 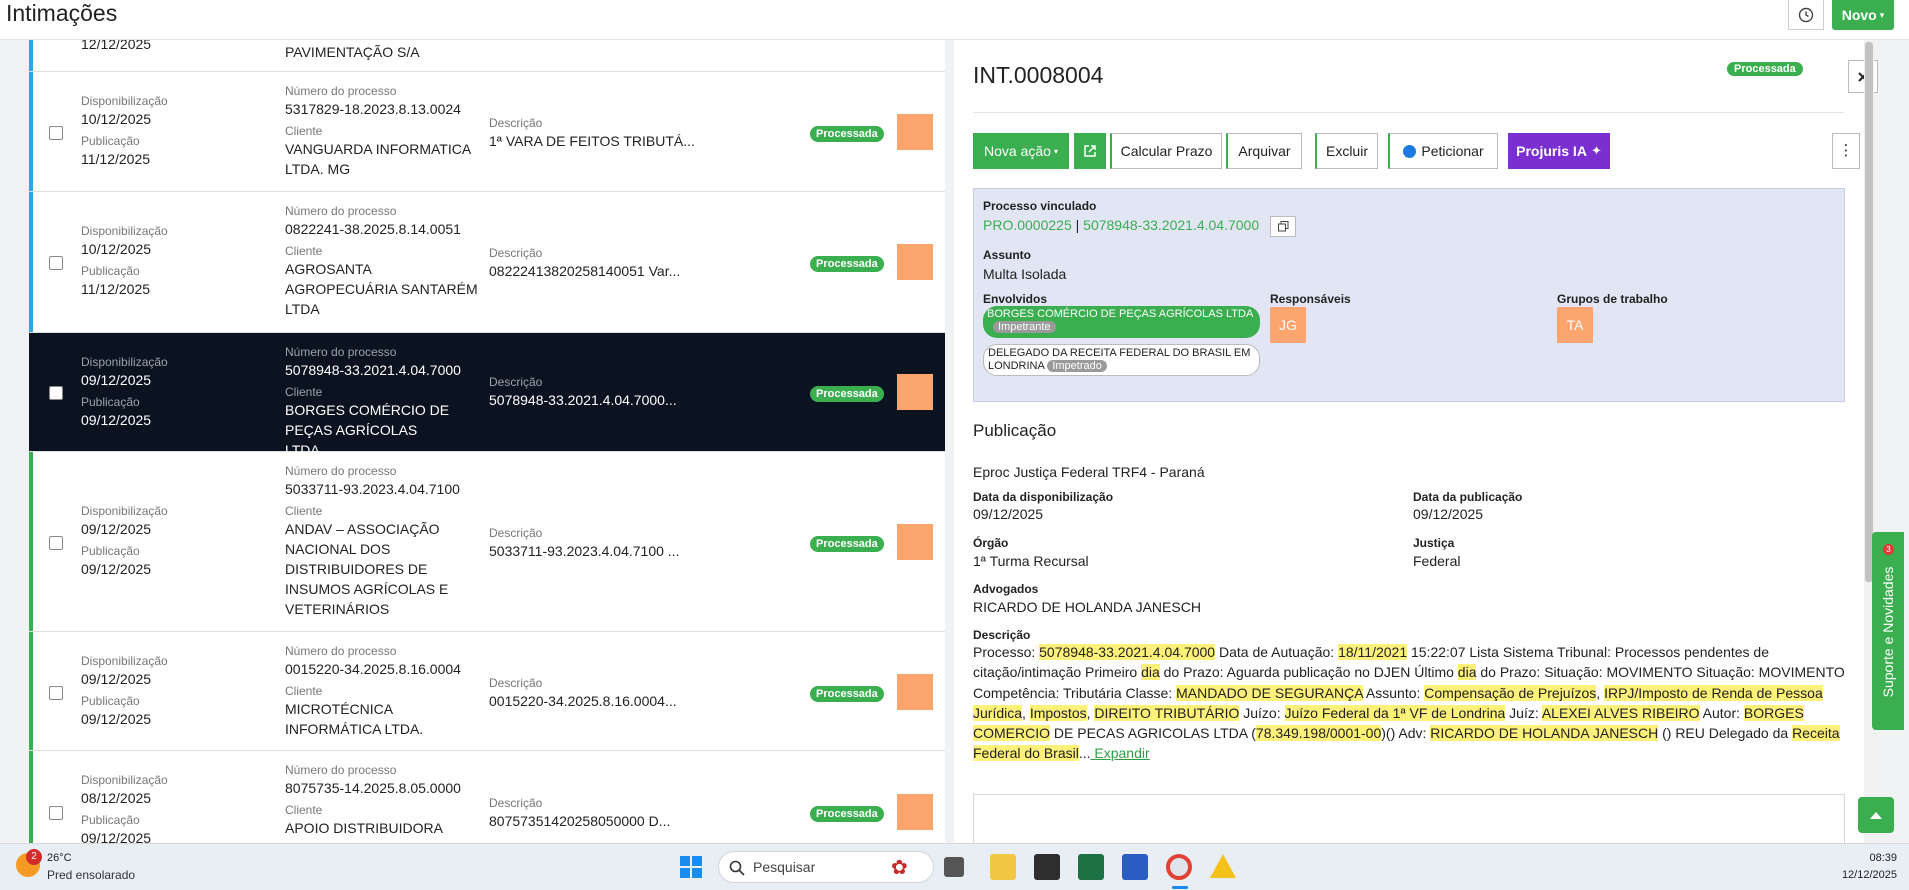 What do you see at coordinates (1055, 151) in the screenshot?
I see `chevron-down-icon: ▾` at bounding box center [1055, 151].